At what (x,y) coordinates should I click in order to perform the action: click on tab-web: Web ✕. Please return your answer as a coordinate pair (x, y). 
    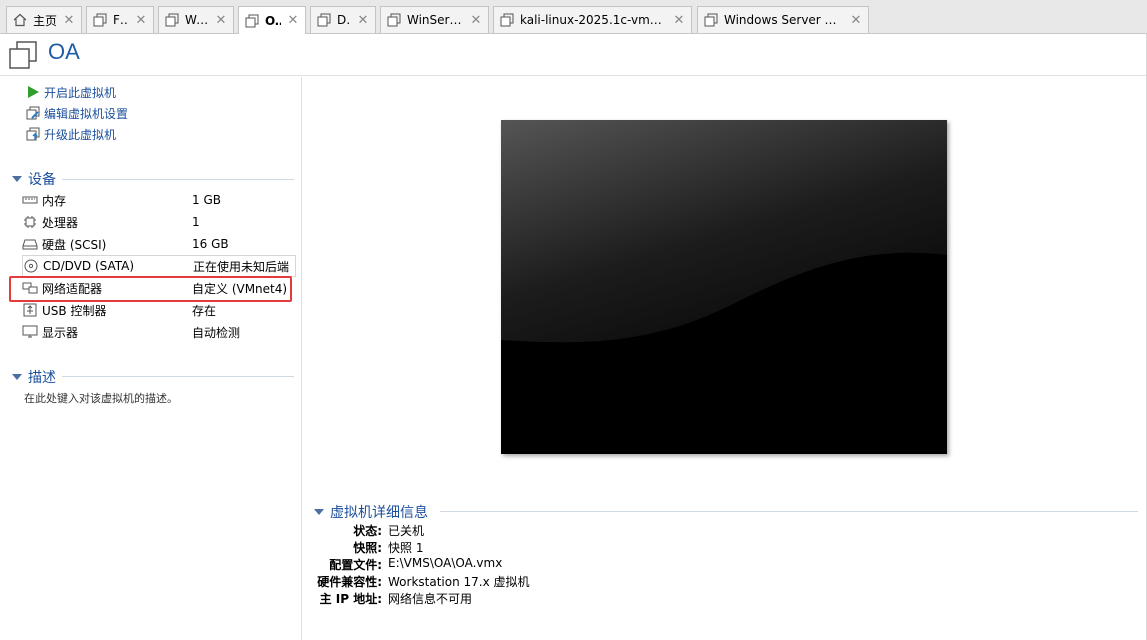
    Looking at the image, I should click on (196, 19).